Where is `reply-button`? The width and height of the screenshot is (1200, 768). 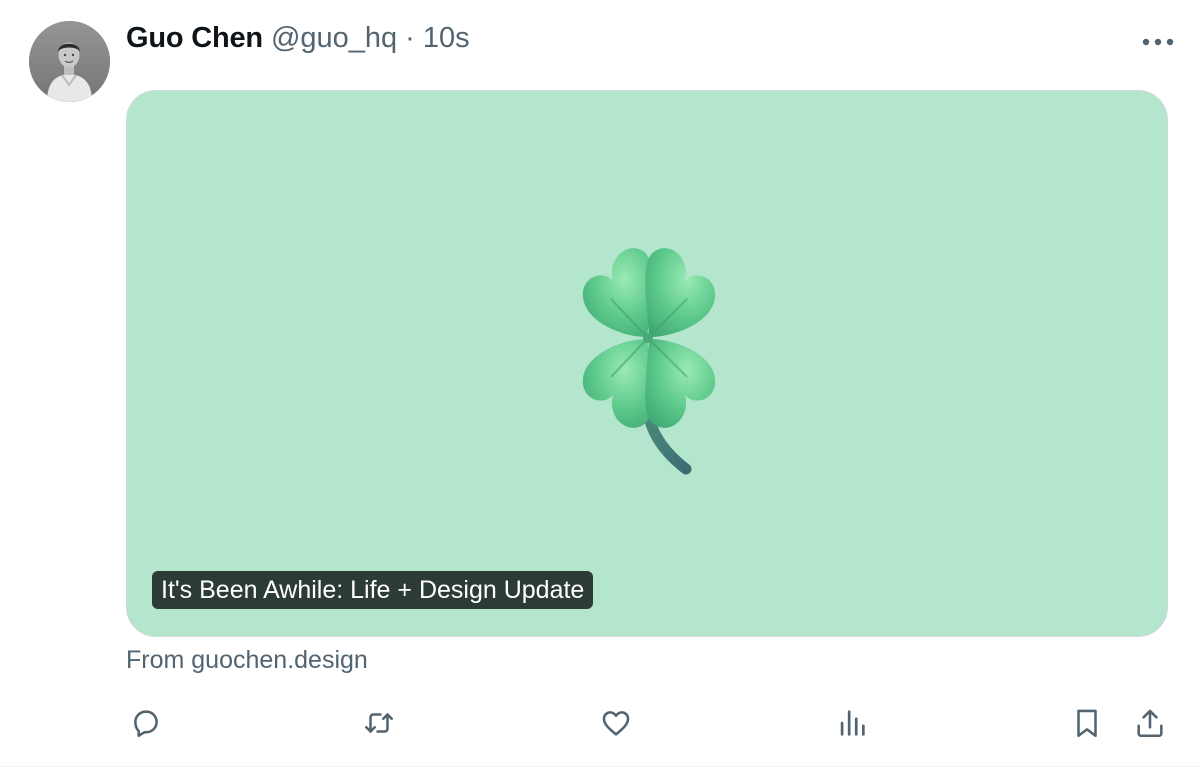
reply-button is located at coordinates (146, 723).